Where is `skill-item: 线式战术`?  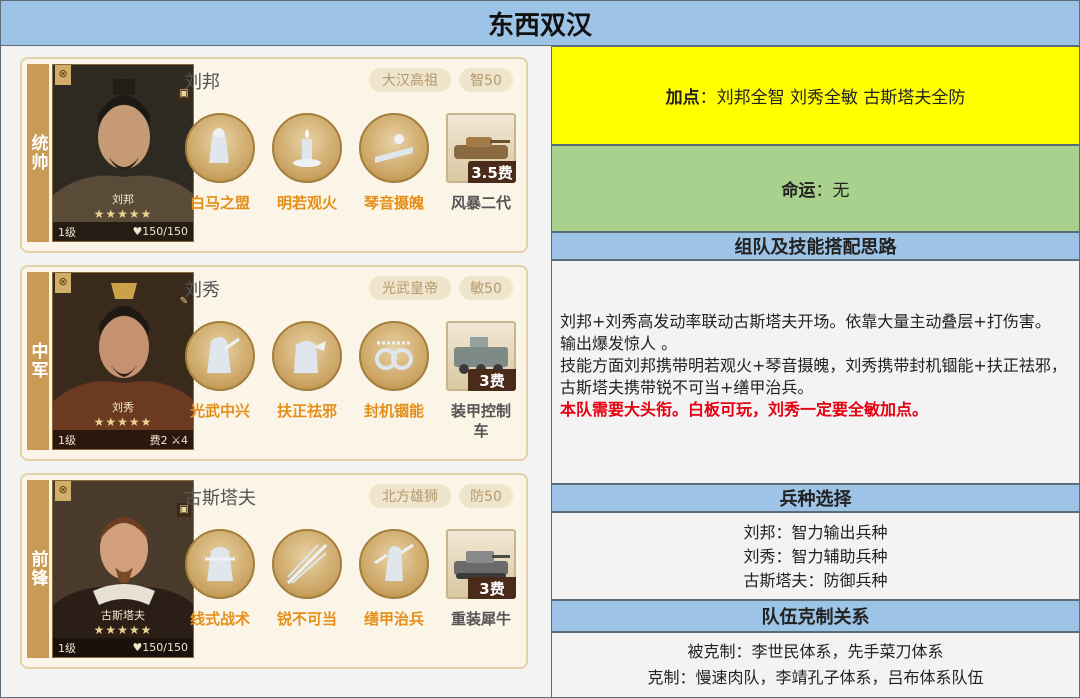 skill-item: 线式战术 is located at coordinates (220, 579).